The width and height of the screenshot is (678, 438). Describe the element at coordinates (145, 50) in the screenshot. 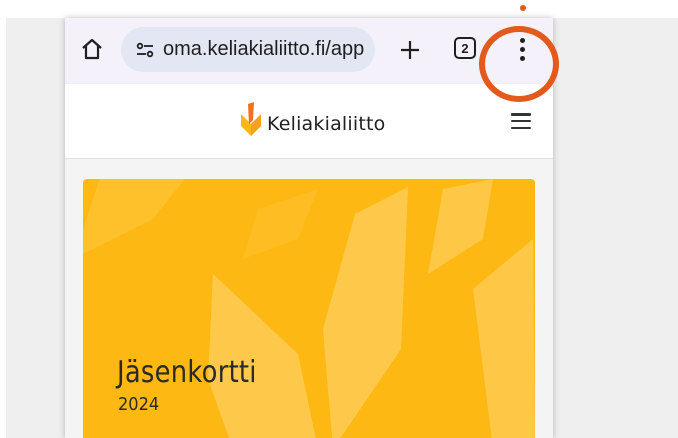

I see `tune-icon` at that location.